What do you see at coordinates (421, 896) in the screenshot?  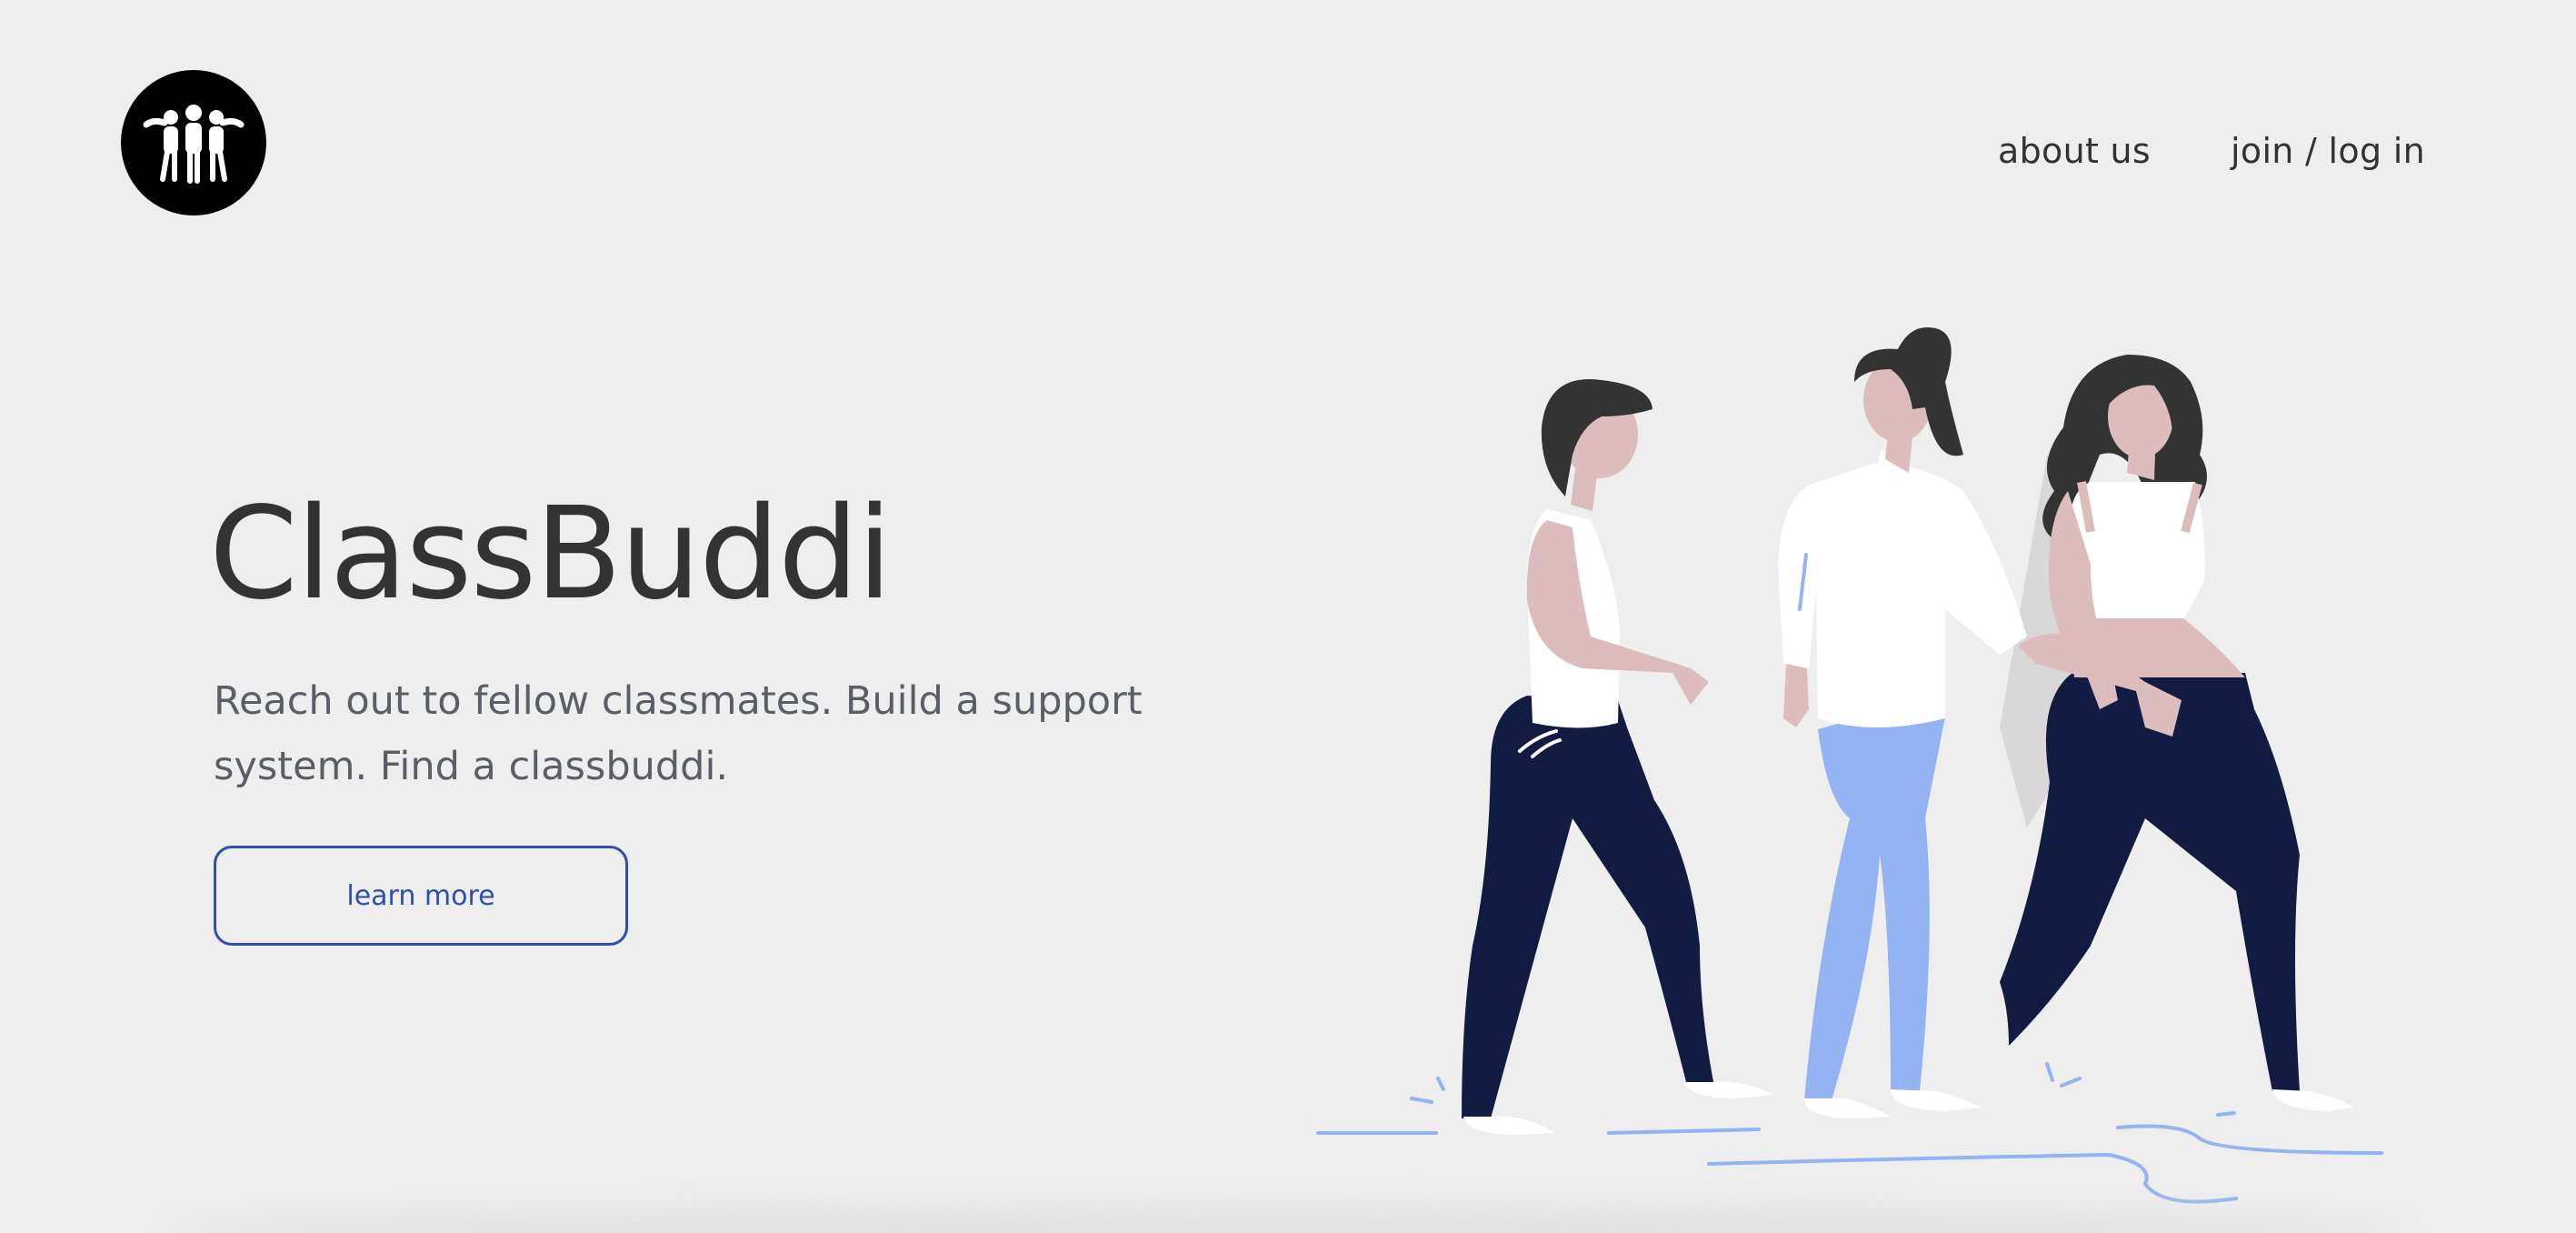 I see `learn-more-button: learn more` at bounding box center [421, 896].